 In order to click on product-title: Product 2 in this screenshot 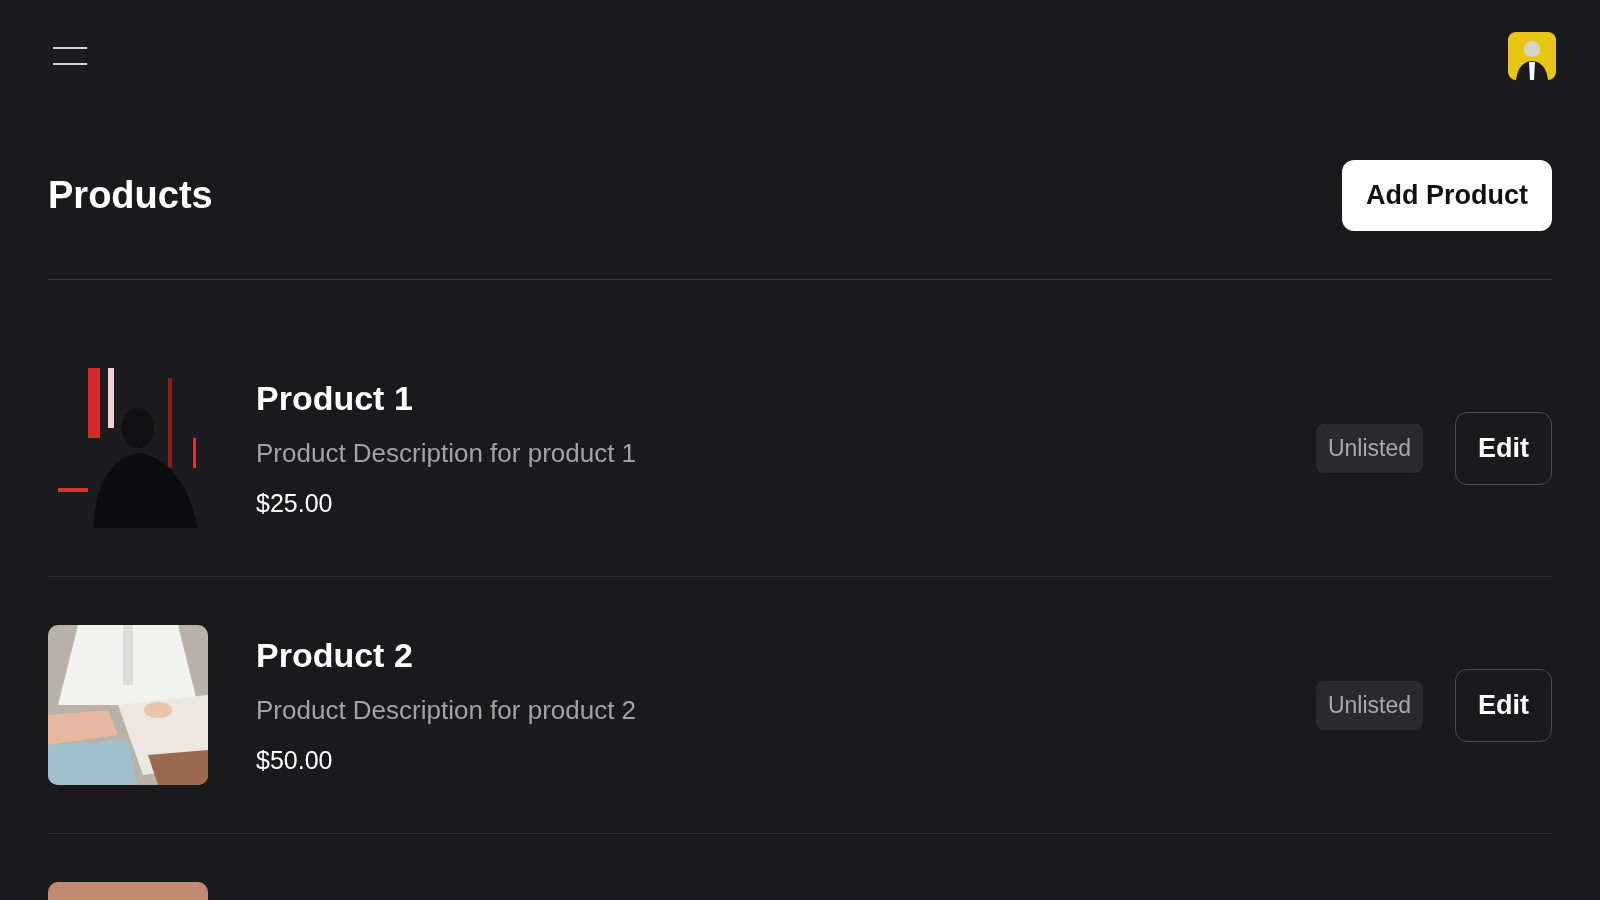, I will do `click(335, 655)`.